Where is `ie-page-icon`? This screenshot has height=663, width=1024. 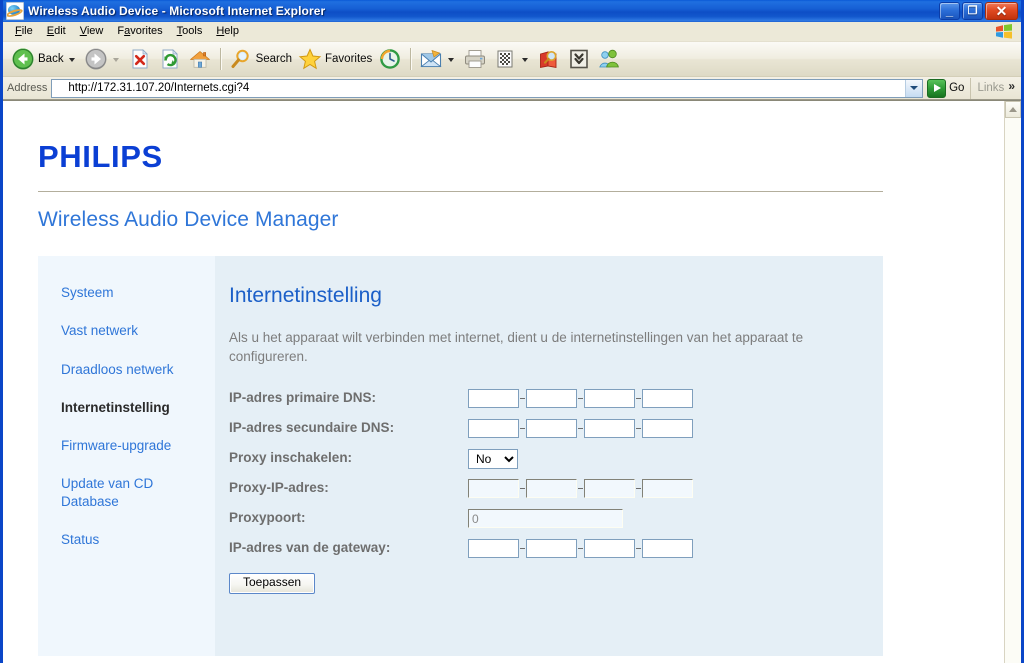
ie-page-icon is located at coordinates (15, 11).